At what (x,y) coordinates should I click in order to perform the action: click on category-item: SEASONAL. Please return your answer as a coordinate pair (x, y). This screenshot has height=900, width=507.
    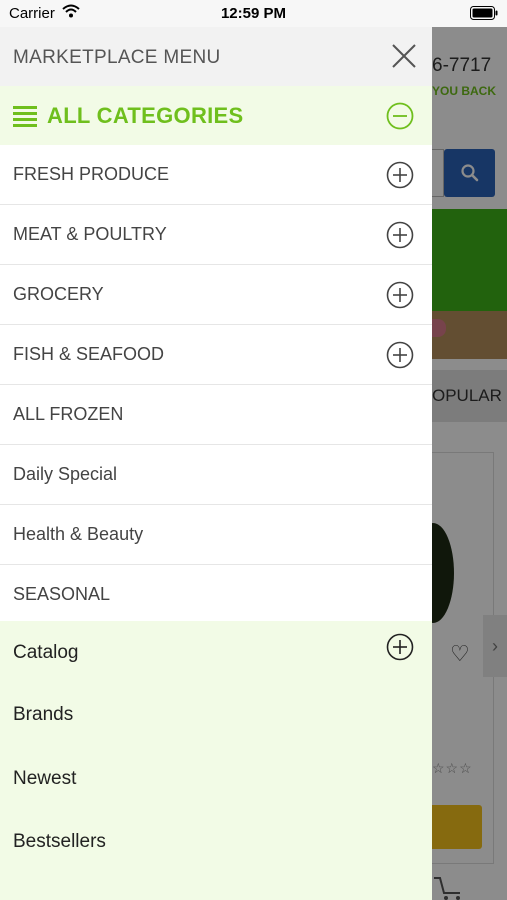
    Looking at the image, I should click on (216, 595).